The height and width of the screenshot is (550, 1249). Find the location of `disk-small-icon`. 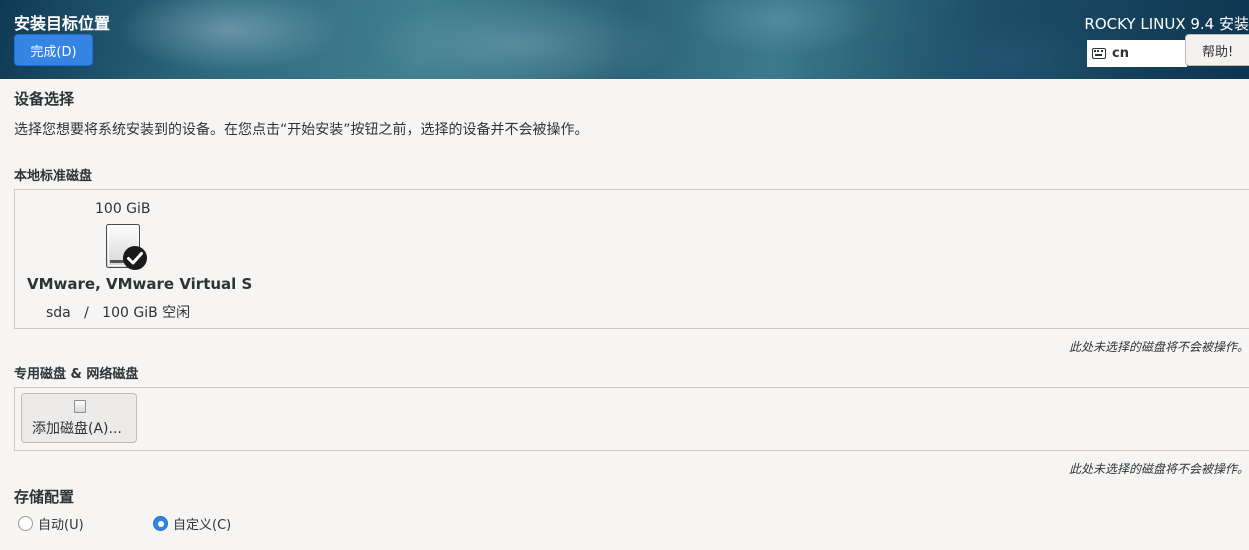

disk-small-icon is located at coordinates (80, 406).